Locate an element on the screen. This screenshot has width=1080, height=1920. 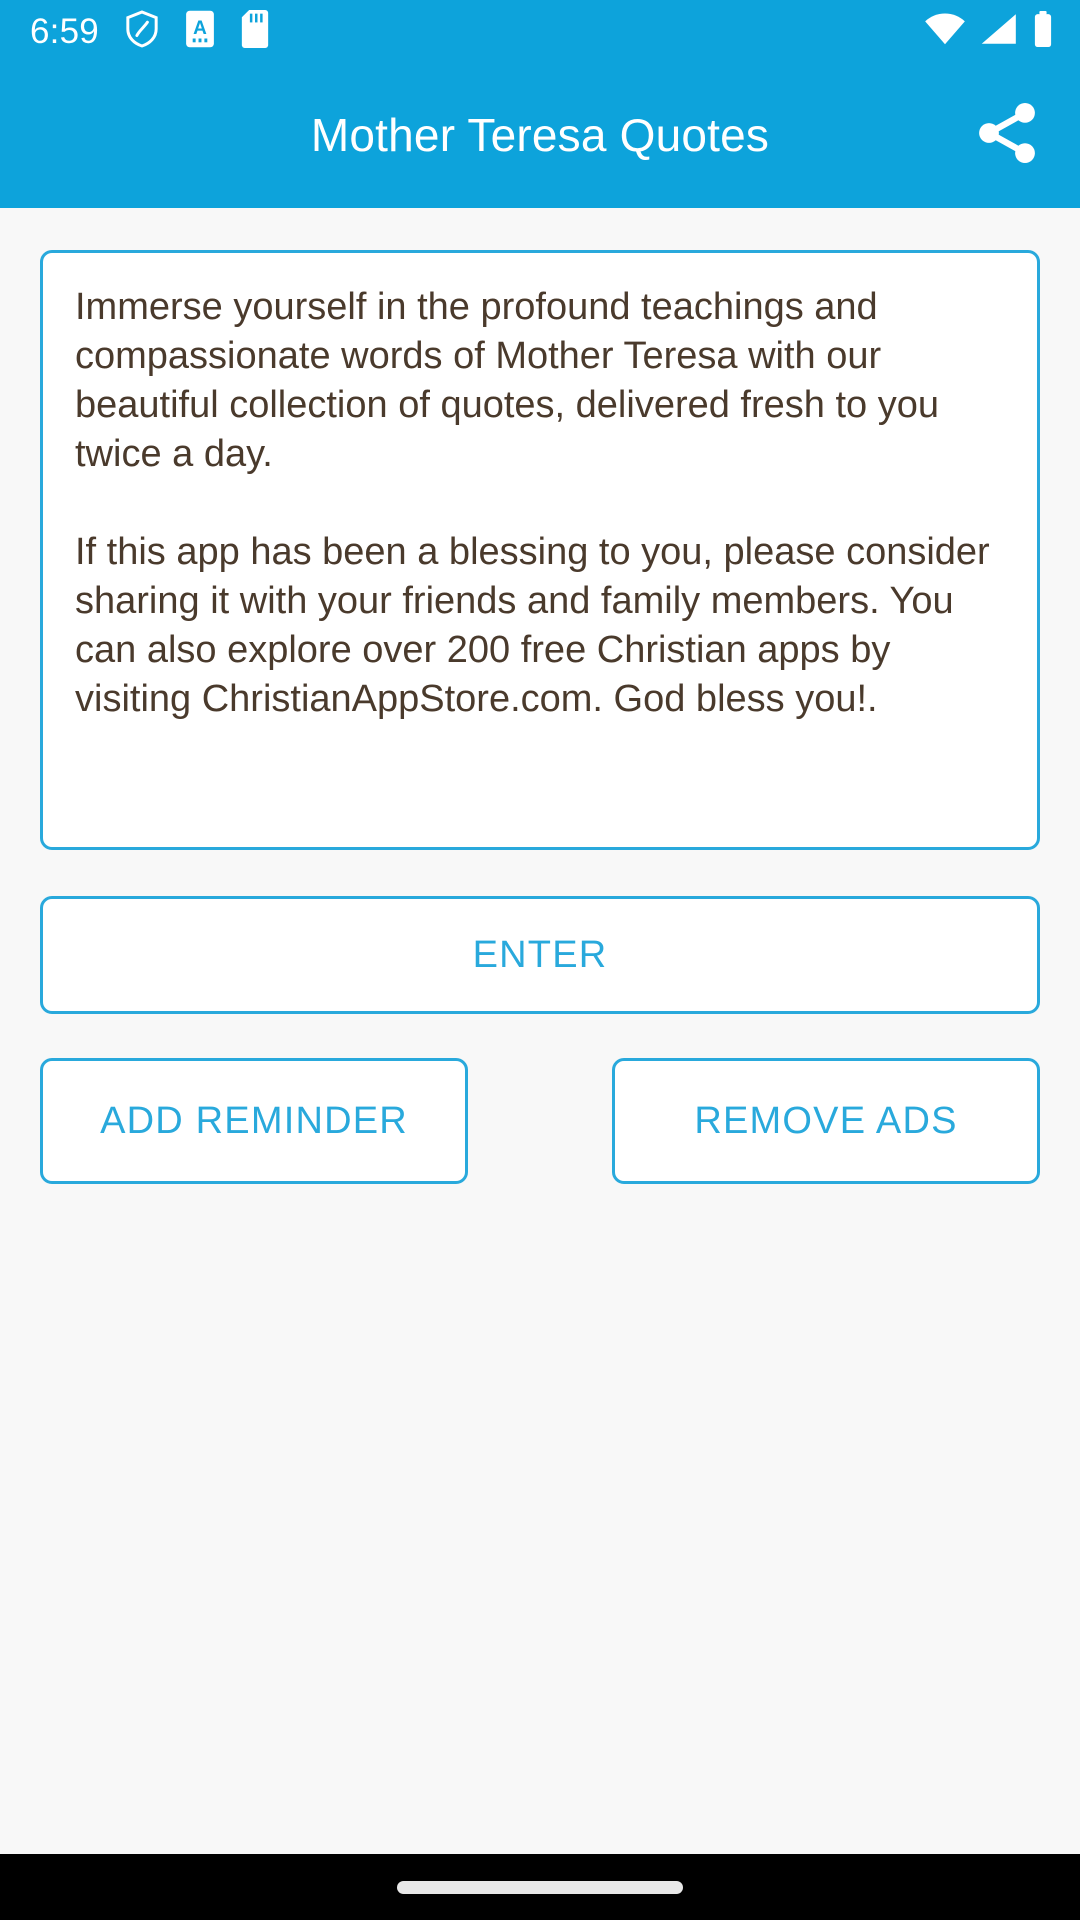
cellular-signal-icon is located at coordinates (999, 31).